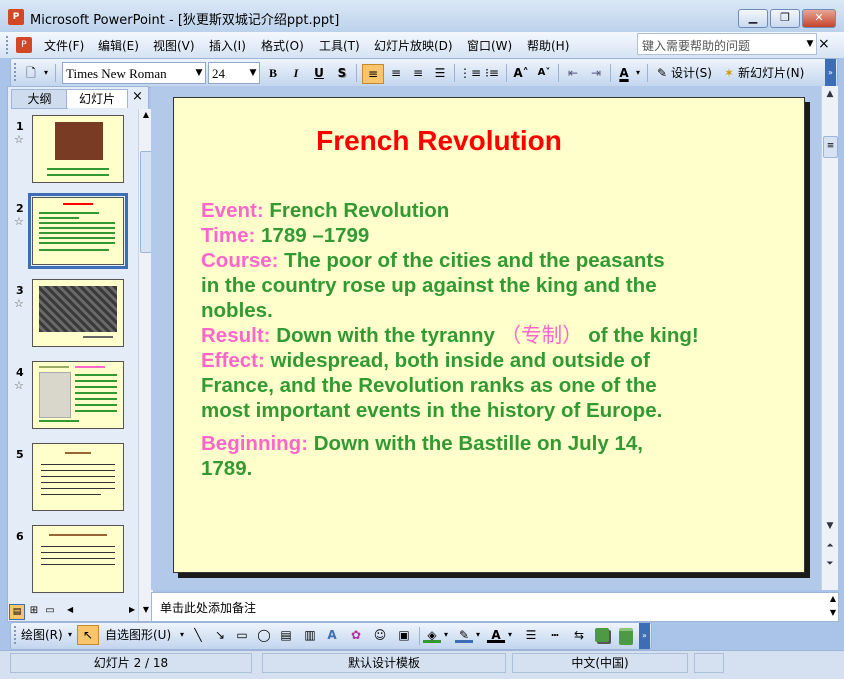 Image resolution: width=844 pixels, height=679 pixels. Describe the element at coordinates (404, 635) in the screenshot. I see `picture-icon: ▣` at that location.